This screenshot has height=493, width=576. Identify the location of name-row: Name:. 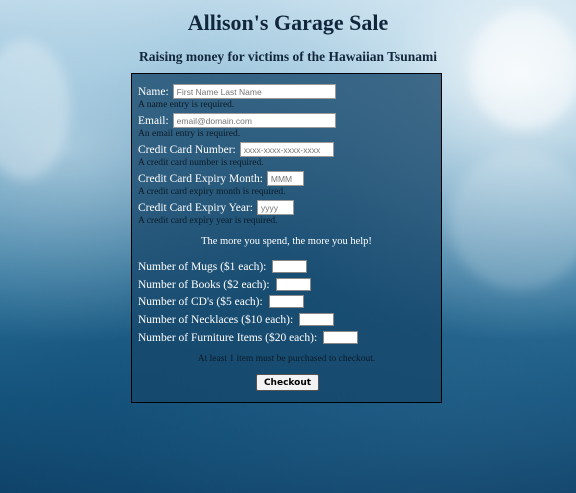
(237, 91).